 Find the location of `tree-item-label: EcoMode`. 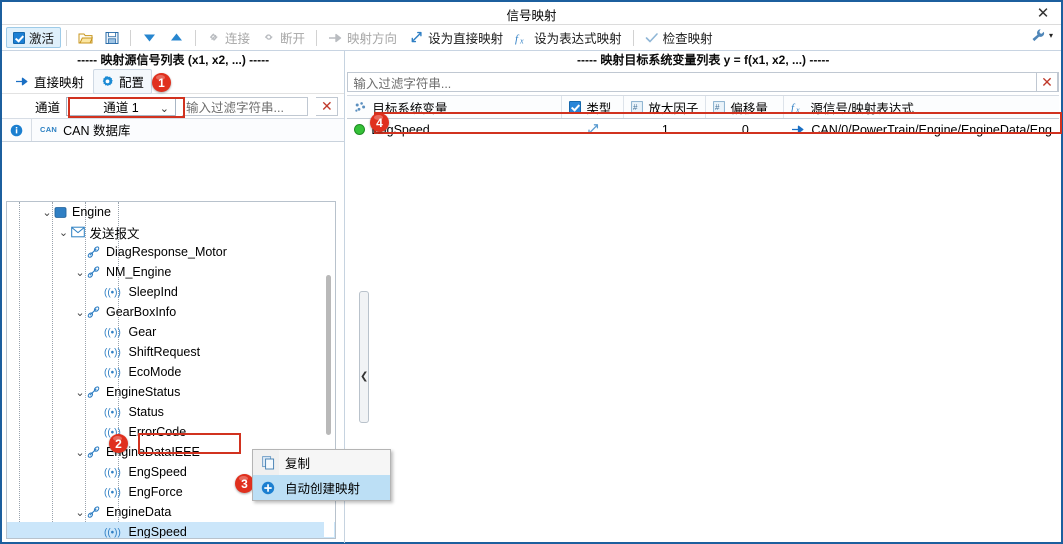

tree-item-label: EcoMode is located at coordinates (155, 372).